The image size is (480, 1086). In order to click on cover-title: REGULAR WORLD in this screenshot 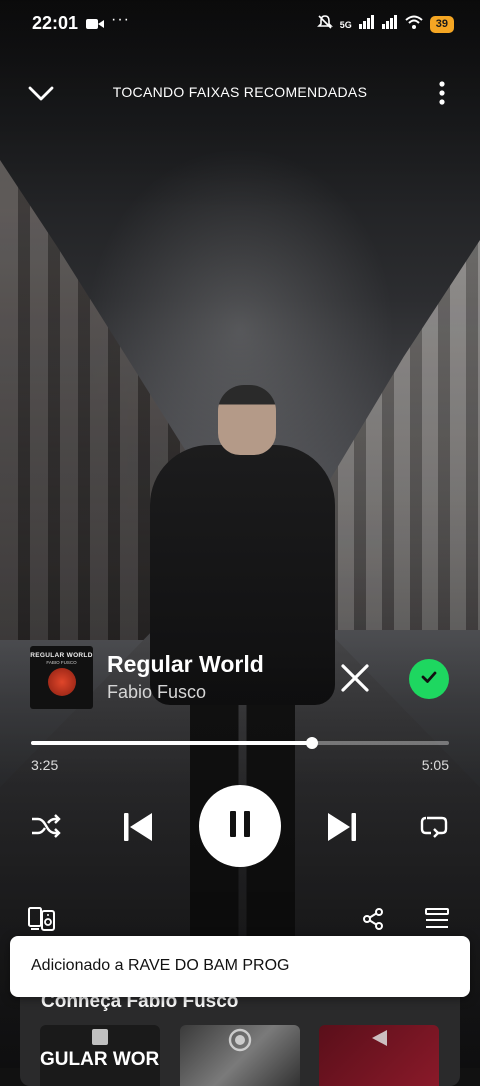, I will do `click(61, 655)`.